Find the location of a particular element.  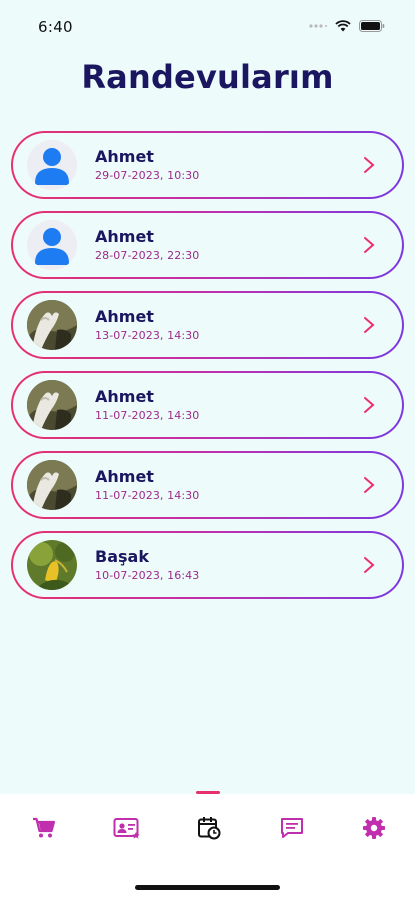

status-icons is located at coordinates (347, 26).